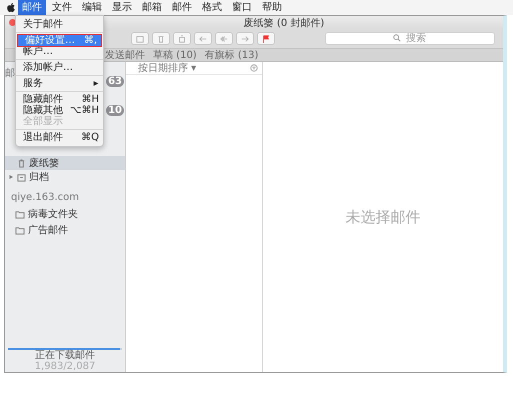 The width and height of the screenshot is (513, 402). Describe the element at coordinates (59, 83) in the screenshot. I see `menu-item: 服务` at that location.